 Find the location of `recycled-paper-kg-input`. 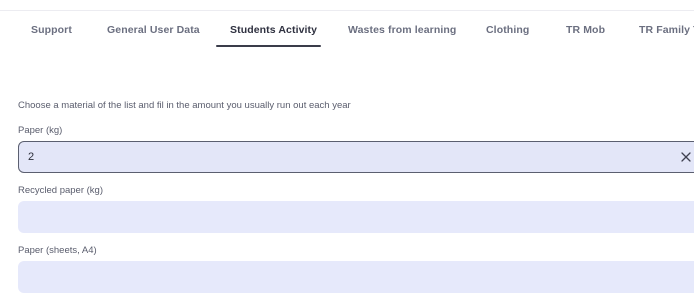

recycled-paper-kg-input is located at coordinates (343, 217).